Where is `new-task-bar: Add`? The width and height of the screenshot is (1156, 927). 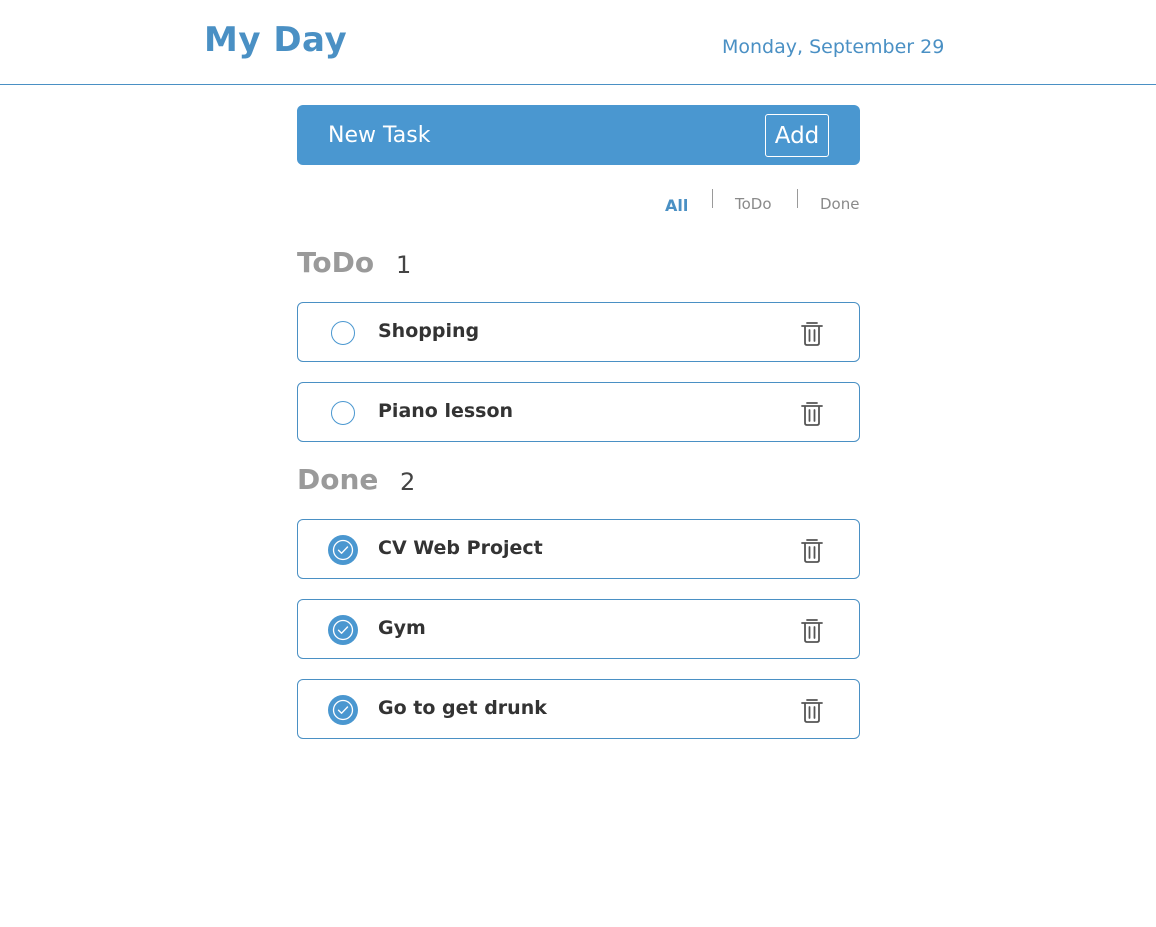 new-task-bar: Add is located at coordinates (578, 135).